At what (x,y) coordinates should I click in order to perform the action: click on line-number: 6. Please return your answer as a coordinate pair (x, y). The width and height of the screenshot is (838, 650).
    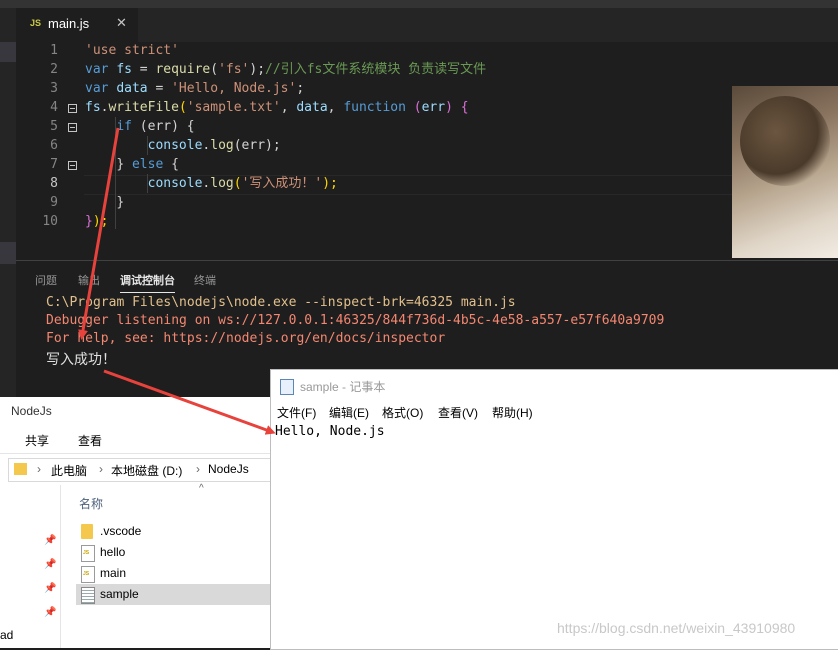
    Looking at the image, I should click on (54, 145).